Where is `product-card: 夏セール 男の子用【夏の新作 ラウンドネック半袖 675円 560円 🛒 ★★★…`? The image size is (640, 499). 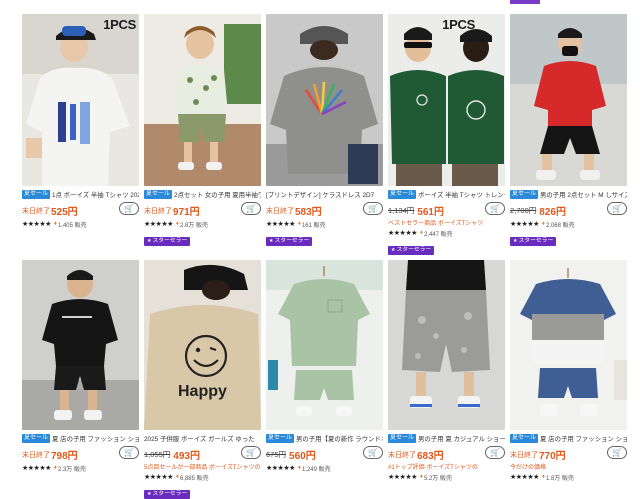 product-card: 夏セール 男の子用【夏の新作 ラウンドネック半袖 675円 560円 🛒 ★★★… is located at coordinates (324, 375).